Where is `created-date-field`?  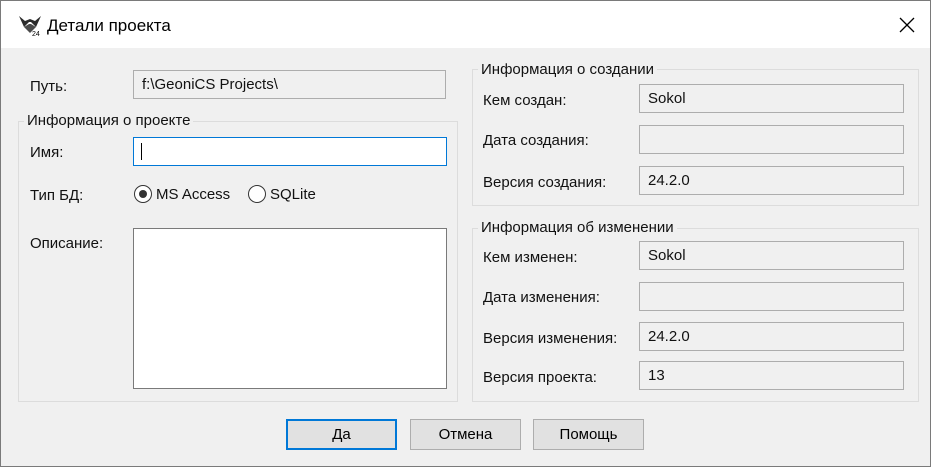
created-date-field is located at coordinates (771, 139).